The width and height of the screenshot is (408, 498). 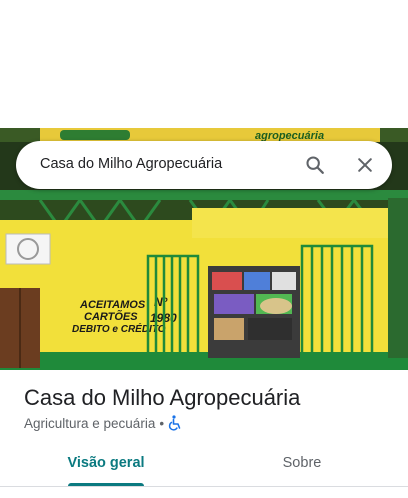 I want to click on place-category: Agricultura e pecuária, so click(x=89, y=423).